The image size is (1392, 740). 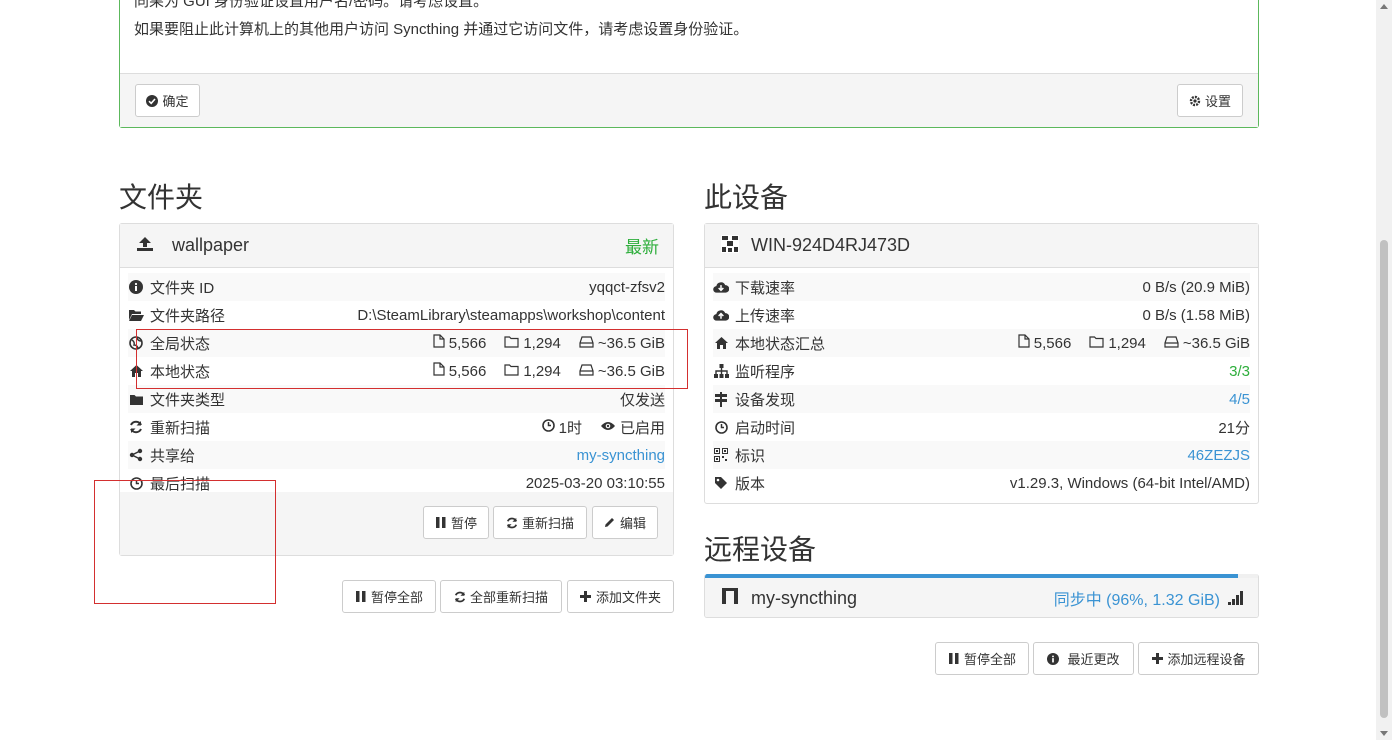 I want to click on version-value: v1.29.3, Windows (64-bit Intel/AMD), so click(x=1129, y=483).